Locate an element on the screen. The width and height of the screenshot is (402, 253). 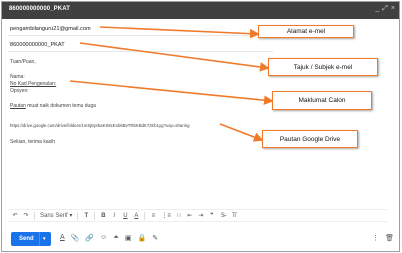
callout-subject: Tajuk / Subjek e-mel is located at coordinates (323, 67).